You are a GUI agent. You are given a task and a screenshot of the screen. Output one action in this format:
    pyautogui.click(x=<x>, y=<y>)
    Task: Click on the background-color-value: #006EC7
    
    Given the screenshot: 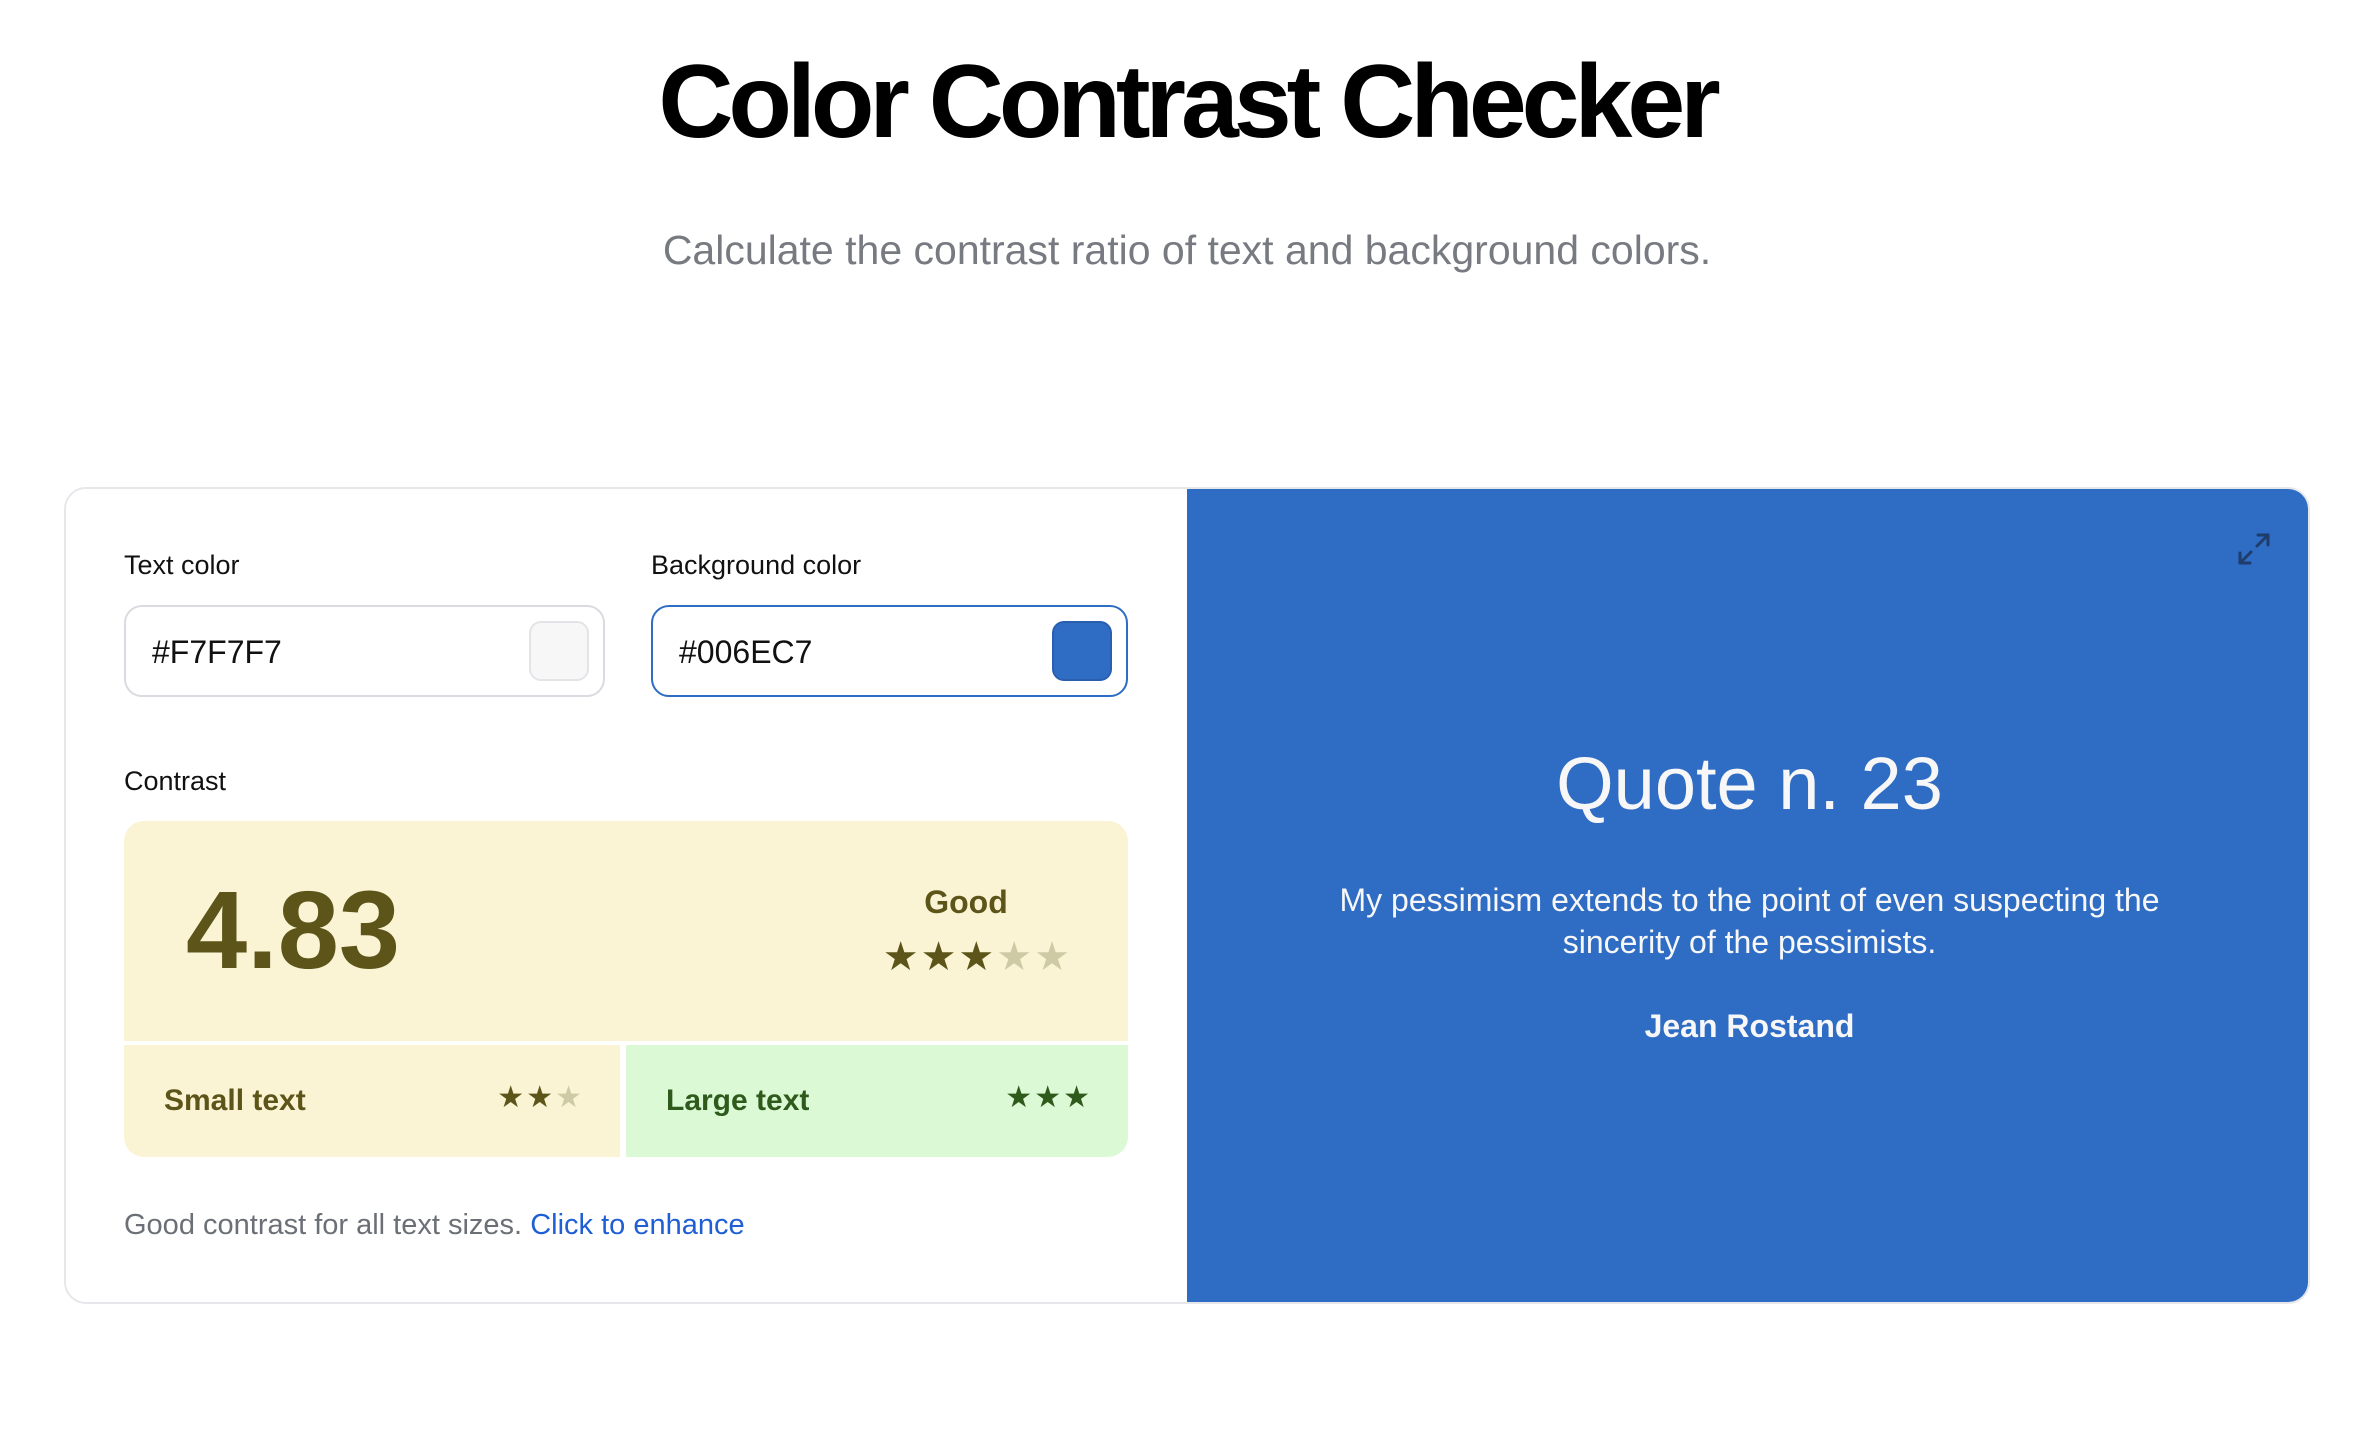 What is the action you would take?
    pyautogui.click(x=745, y=652)
    